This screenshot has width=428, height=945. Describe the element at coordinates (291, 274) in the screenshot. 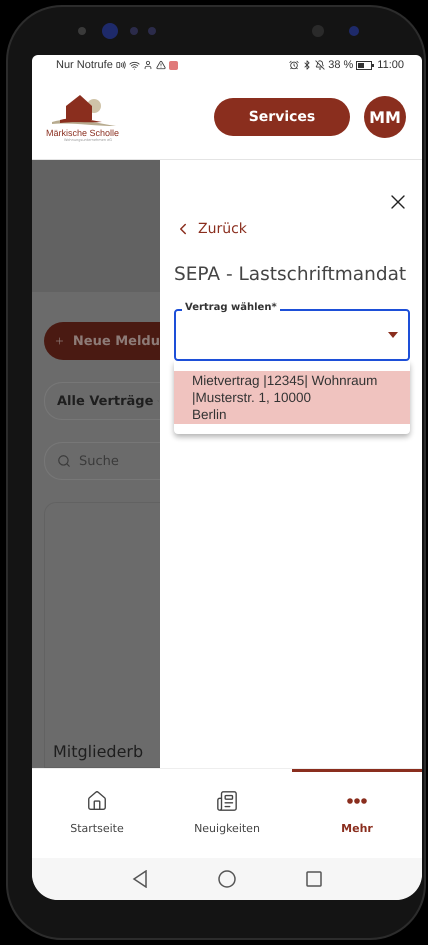

I see `drawer-title: SEPA - Lastschriftmandat` at that location.